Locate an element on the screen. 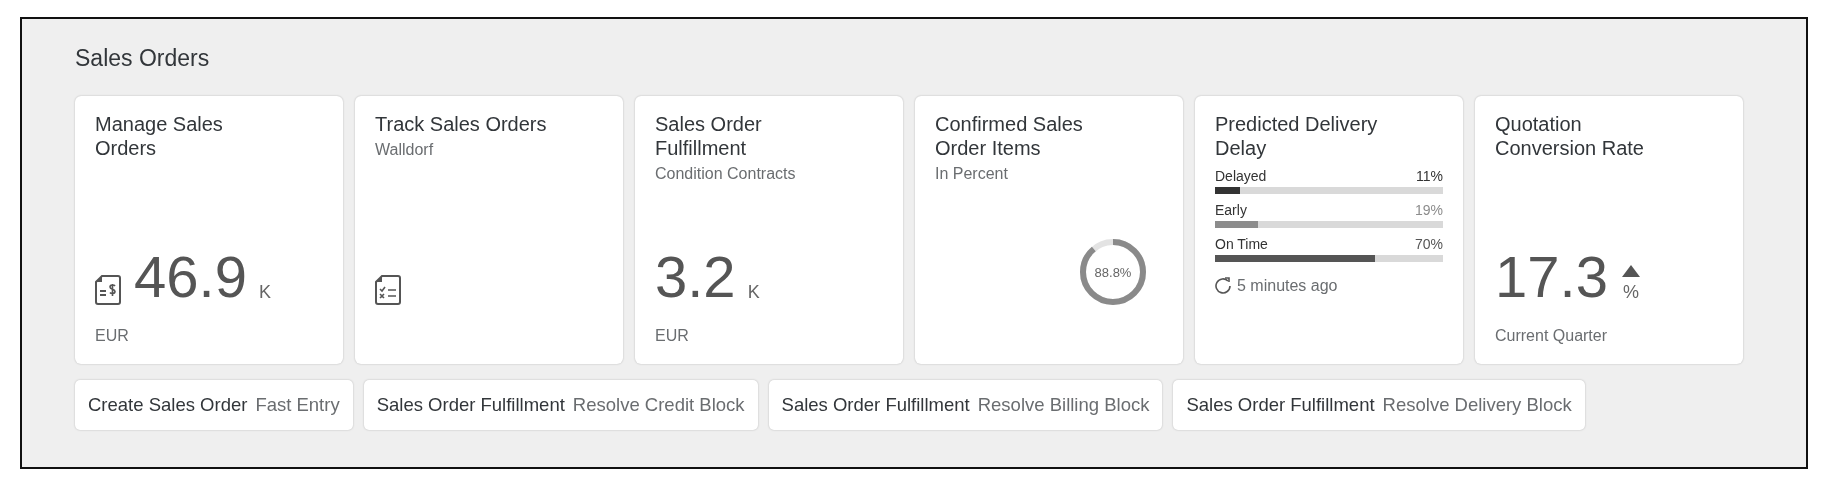 This screenshot has height=487, width=1828. kpi-value: 3.2 is located at coordinates (695, 276).